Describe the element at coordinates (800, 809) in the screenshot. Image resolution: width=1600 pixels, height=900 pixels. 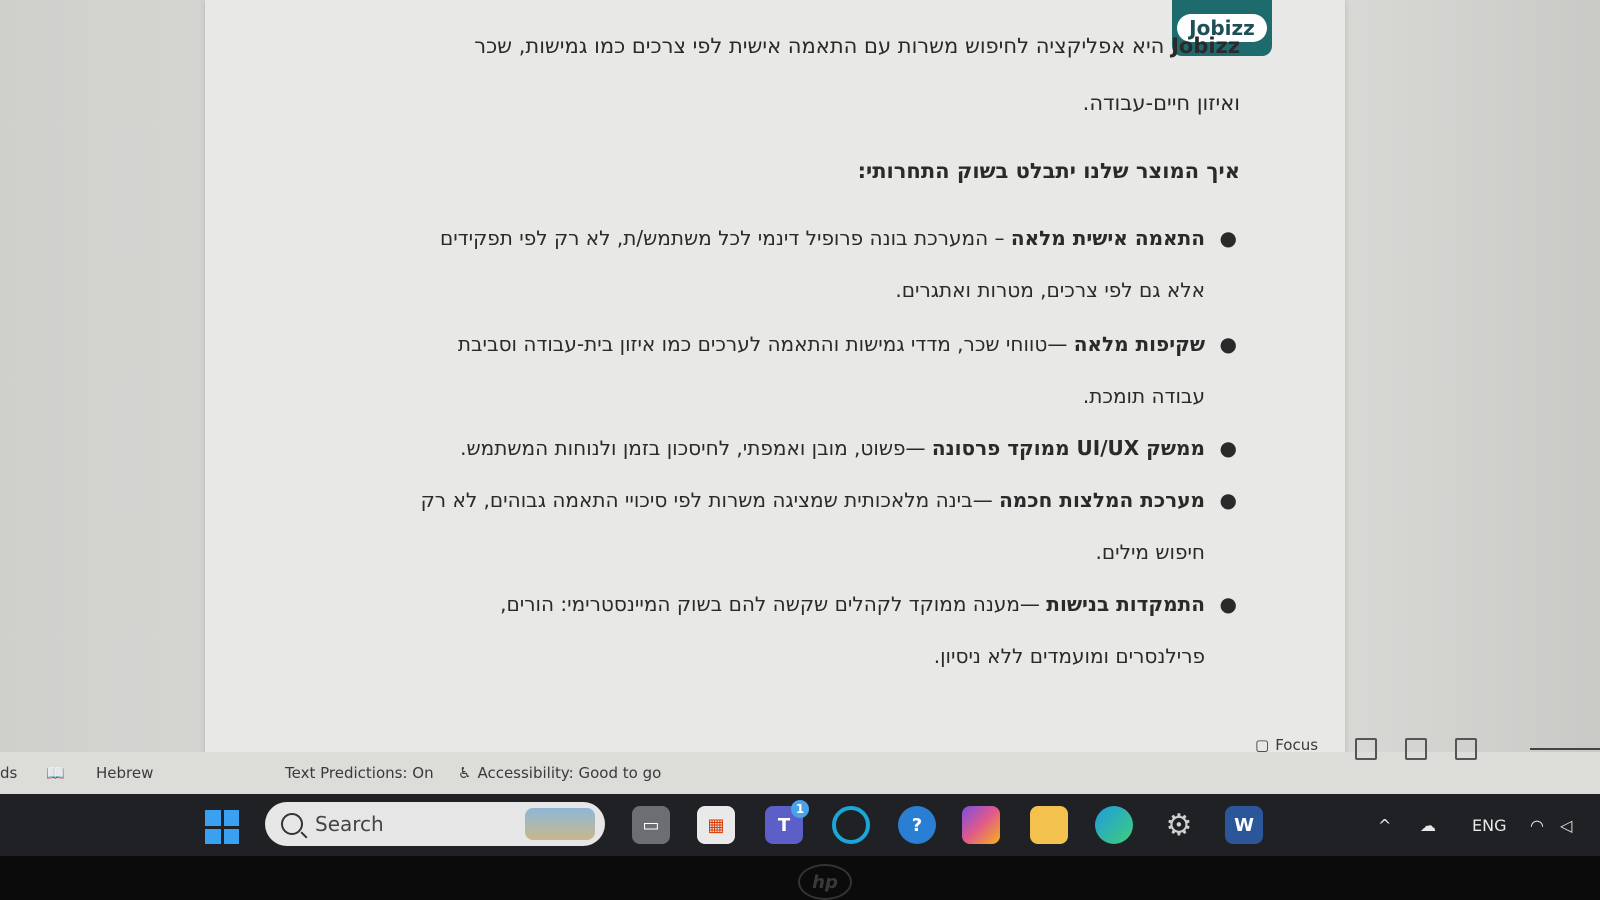
I see `teams-badge: 1` at that location.